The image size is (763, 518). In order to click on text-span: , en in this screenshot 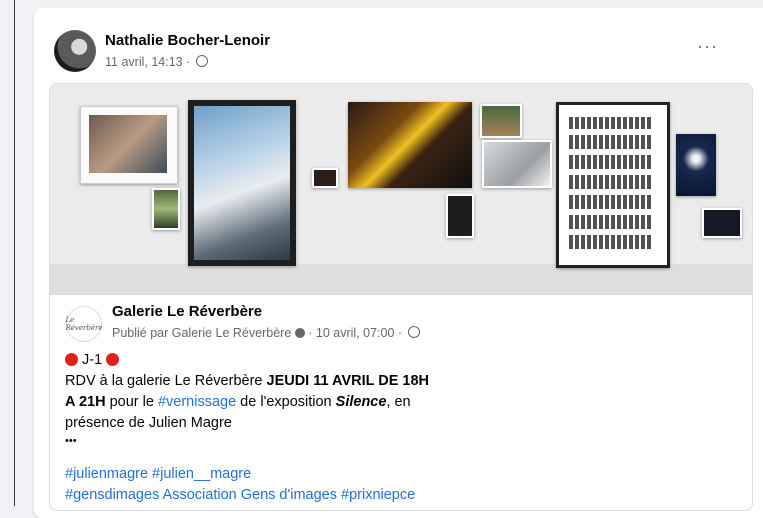, I will do `click(398, 402)`.